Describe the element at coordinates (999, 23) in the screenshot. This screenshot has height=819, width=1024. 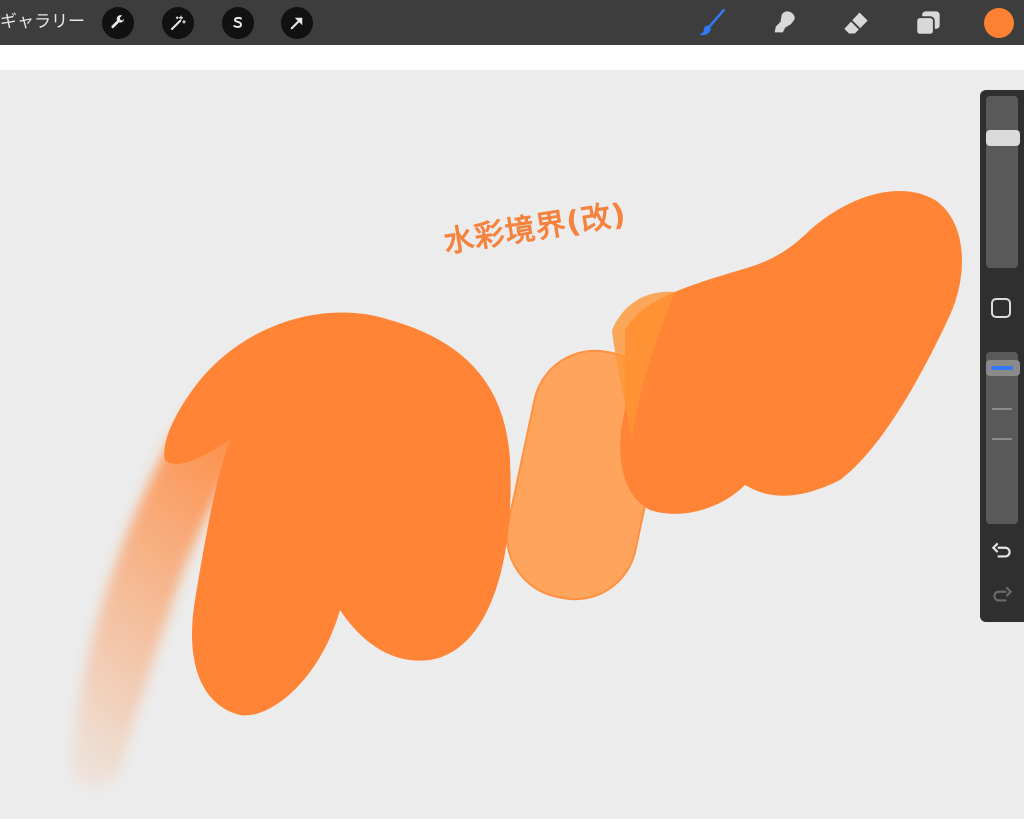
I see `color-picker-button` at that location.